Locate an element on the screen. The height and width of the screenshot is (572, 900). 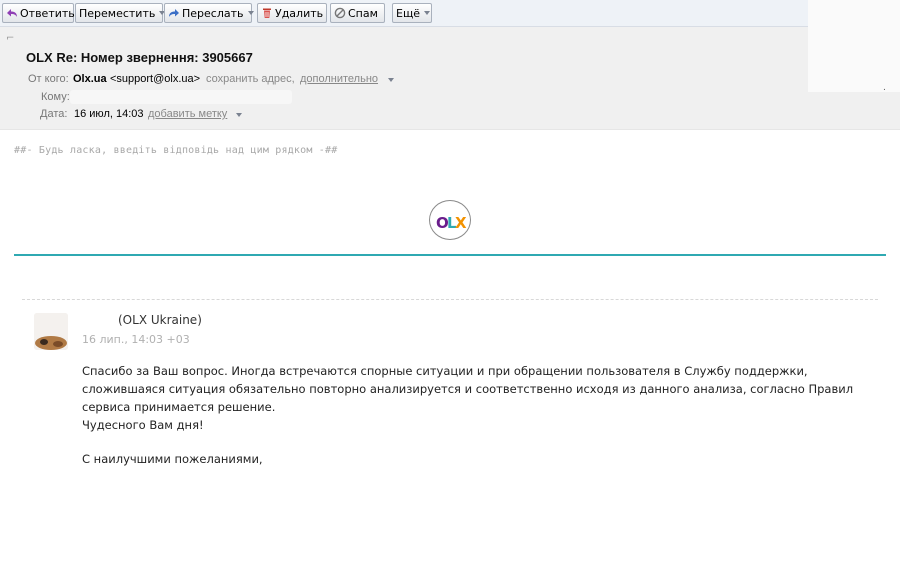
spam-button: Спам is located at coordinates (357, 13).